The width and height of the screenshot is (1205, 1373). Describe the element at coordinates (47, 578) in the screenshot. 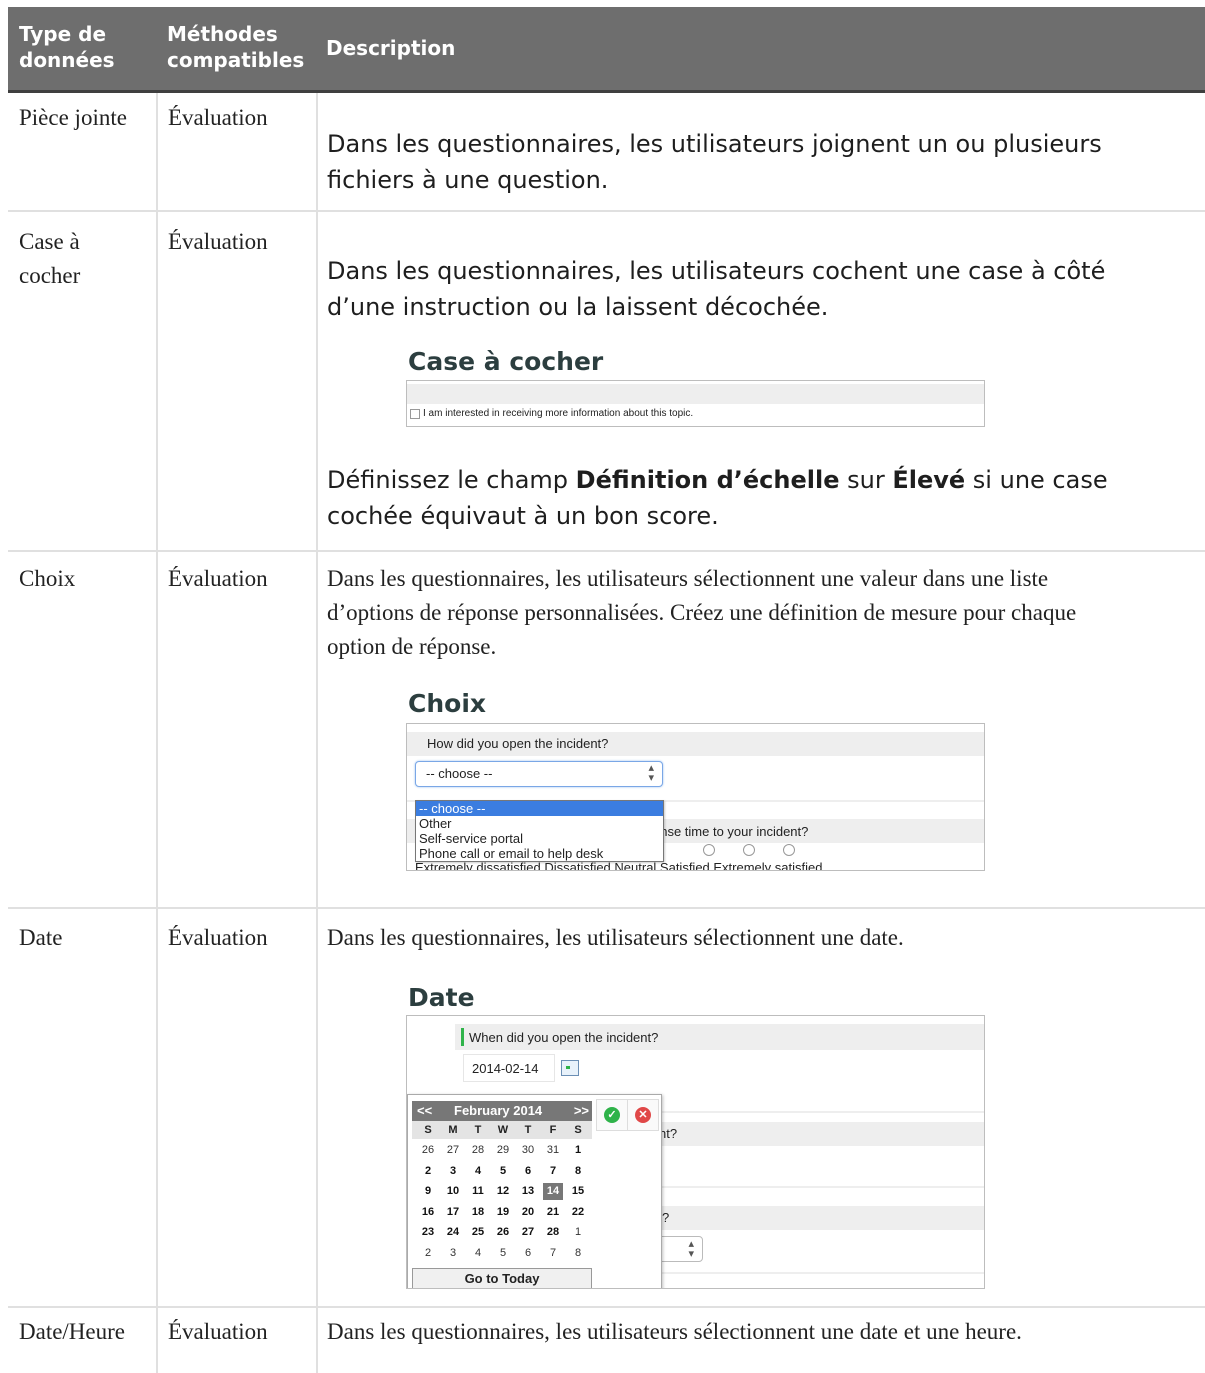

I see `row-type-choice: Choix` at that location.